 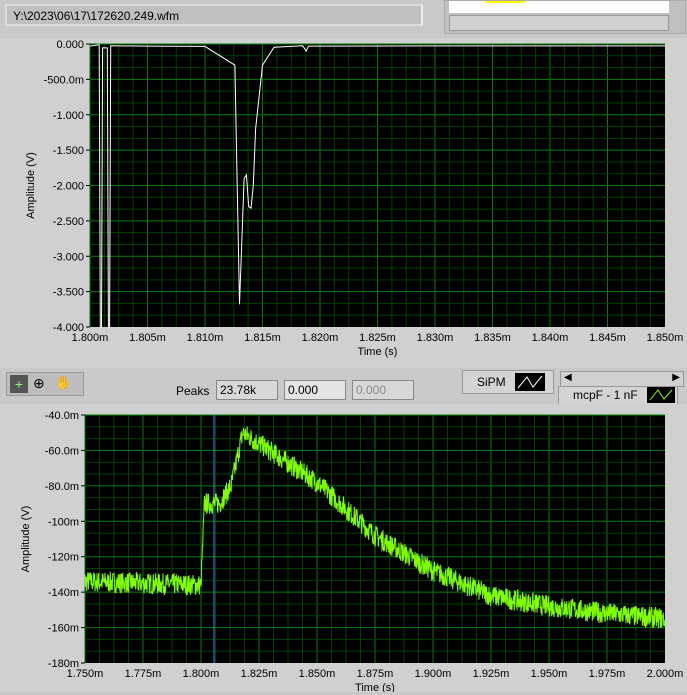 I want to click on x-tick-label: 1.830m, so click(x=435, y=338).